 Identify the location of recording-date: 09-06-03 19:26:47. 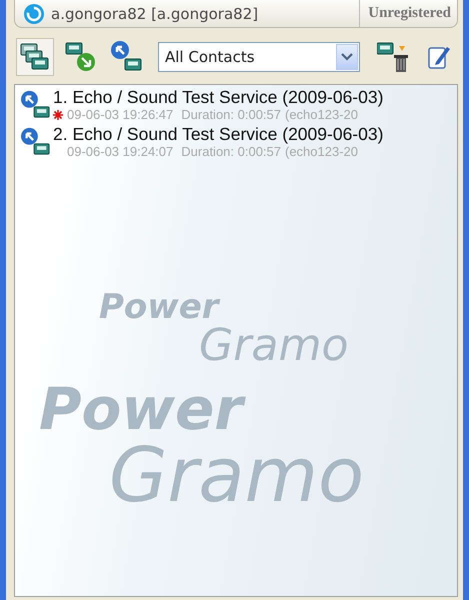
(120, 114).